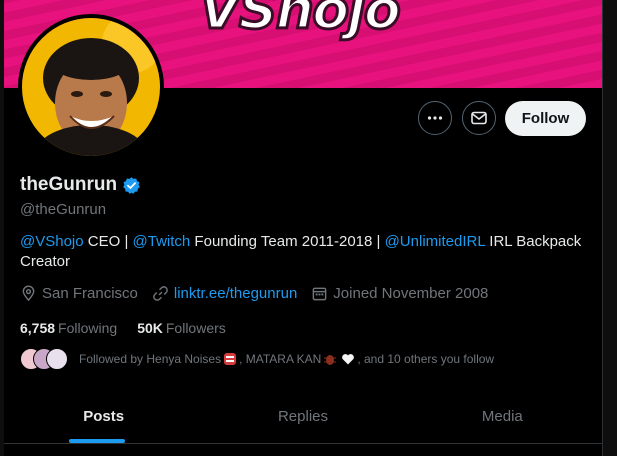 This screenshot has height=456, width=617. I want to click on calendar-icon, so click(319, 294).